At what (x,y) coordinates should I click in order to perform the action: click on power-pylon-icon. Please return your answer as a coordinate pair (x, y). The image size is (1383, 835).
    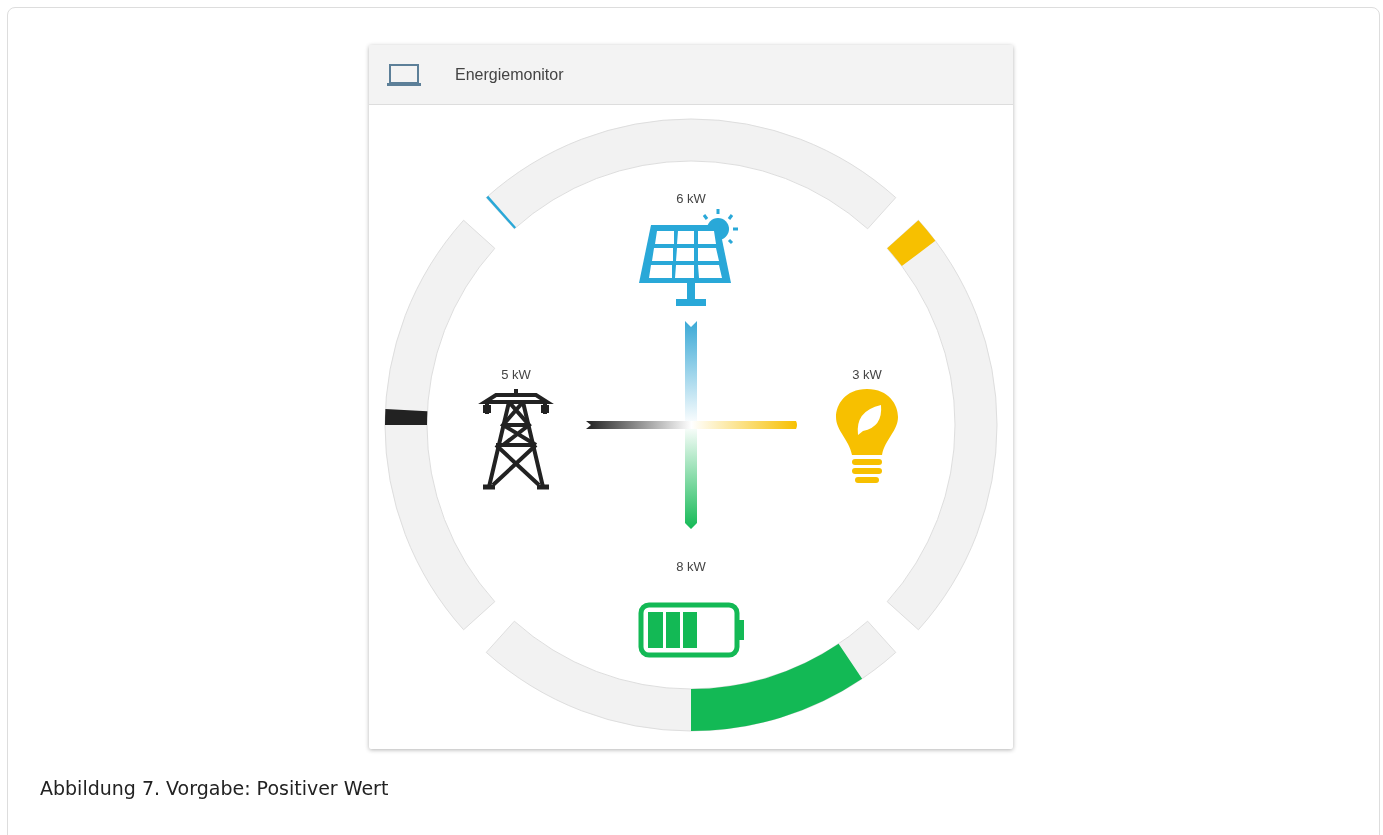
    Looking at the image, I should click on (517, 438).